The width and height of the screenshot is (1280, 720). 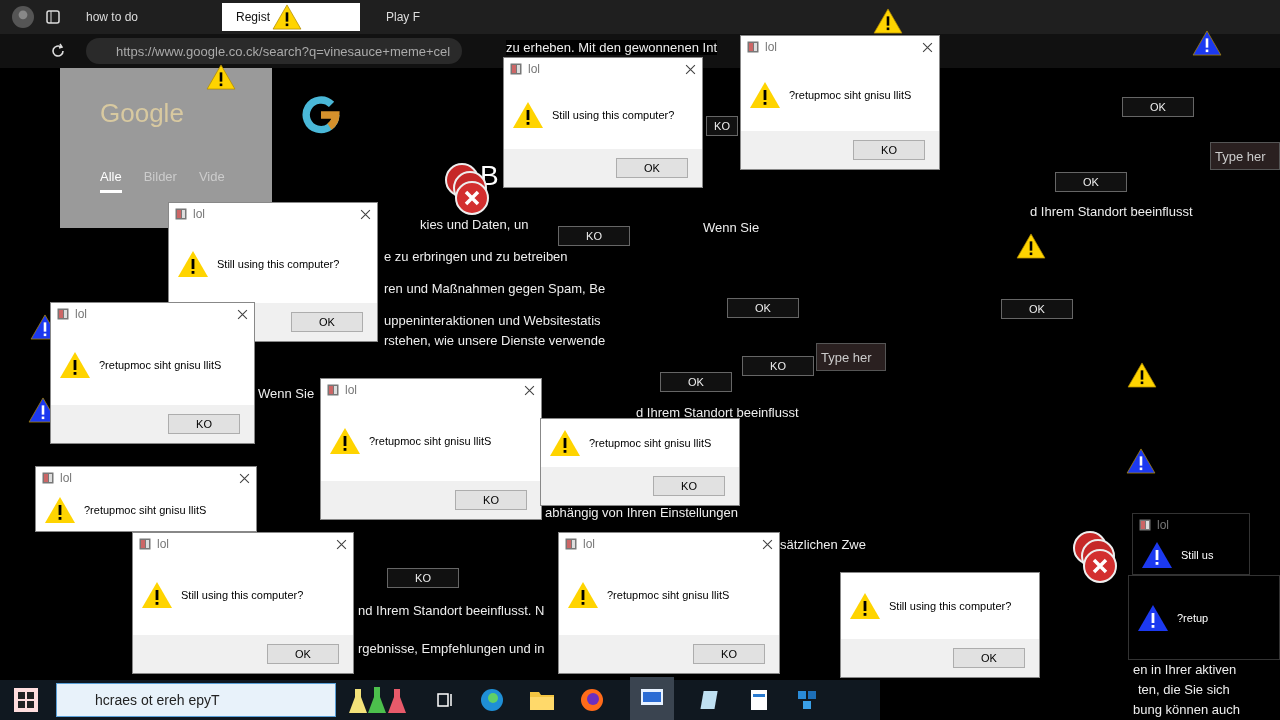 What do you see at coordinates (495, 288) in the screenshot?
I see `page-text: ren und Maßnahmen gegen Spam, Be` at bounding box center [495, 288].